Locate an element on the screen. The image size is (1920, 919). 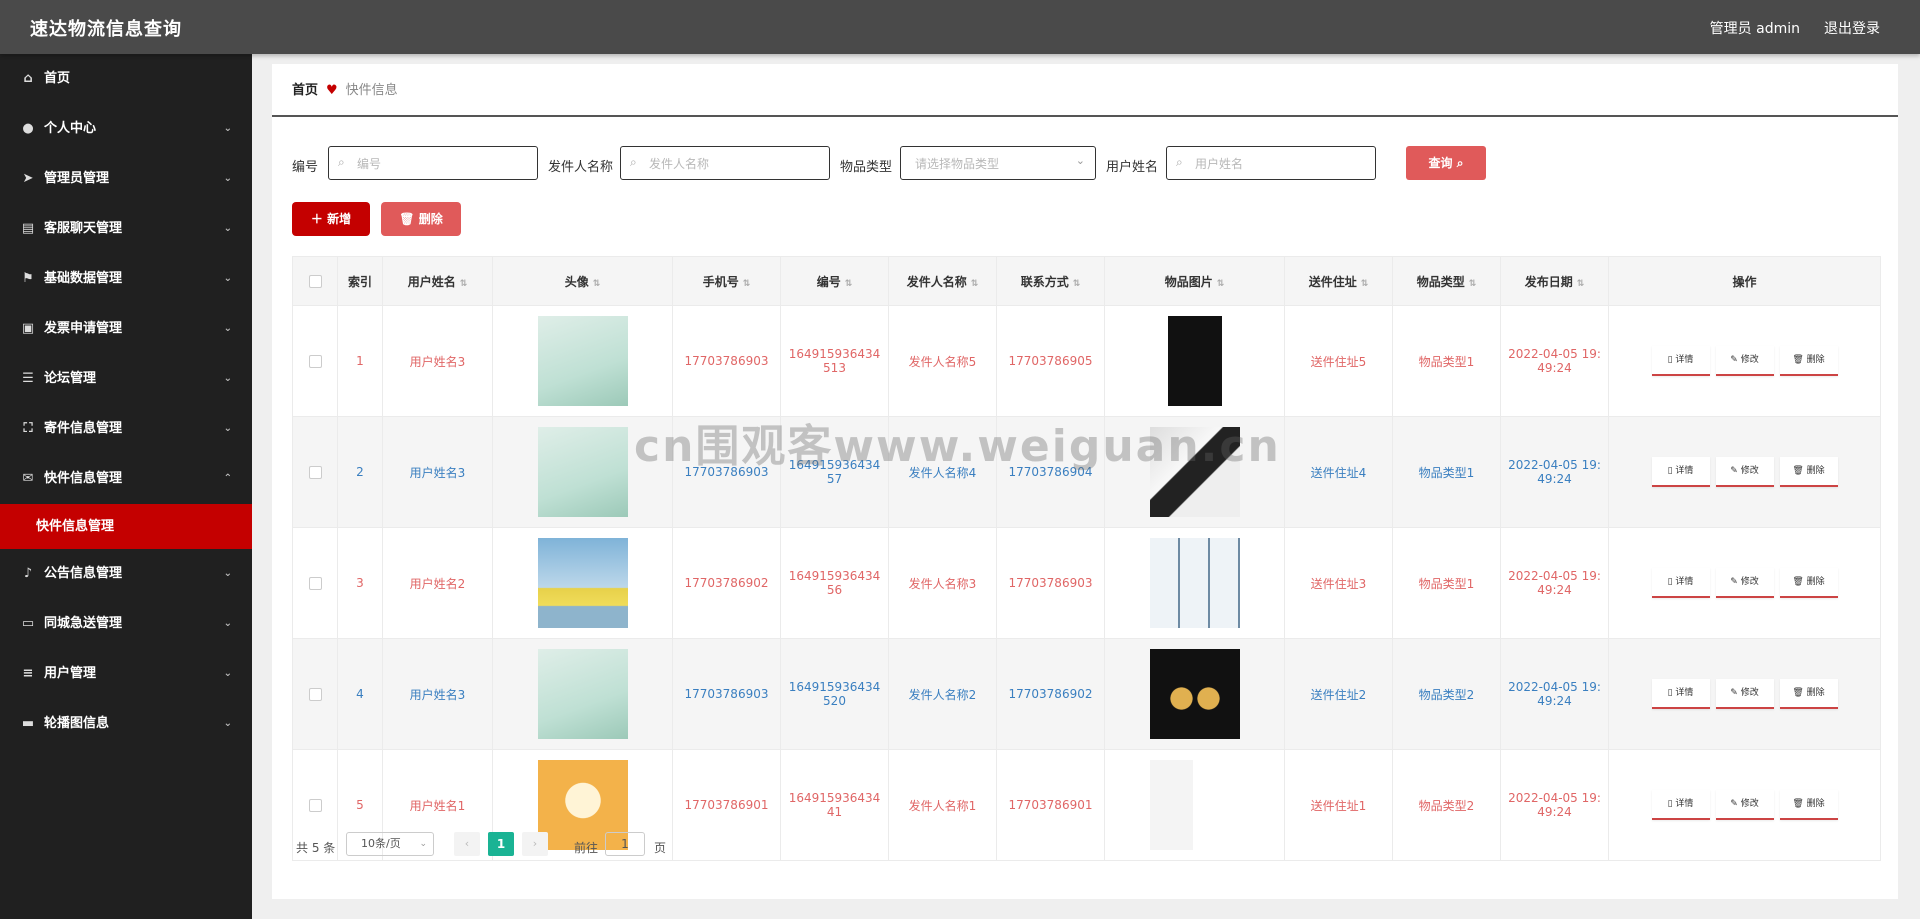
next-page-button: › is located at coordinates (535, 844).